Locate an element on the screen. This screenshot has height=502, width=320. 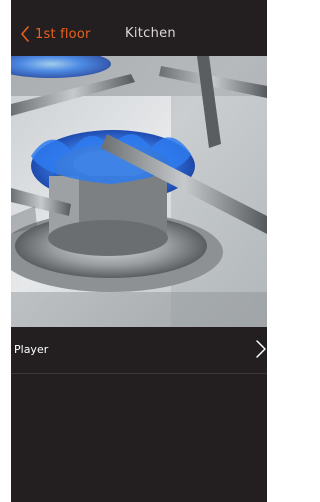
chevron-right-icon is located at coordinates (261, 349).